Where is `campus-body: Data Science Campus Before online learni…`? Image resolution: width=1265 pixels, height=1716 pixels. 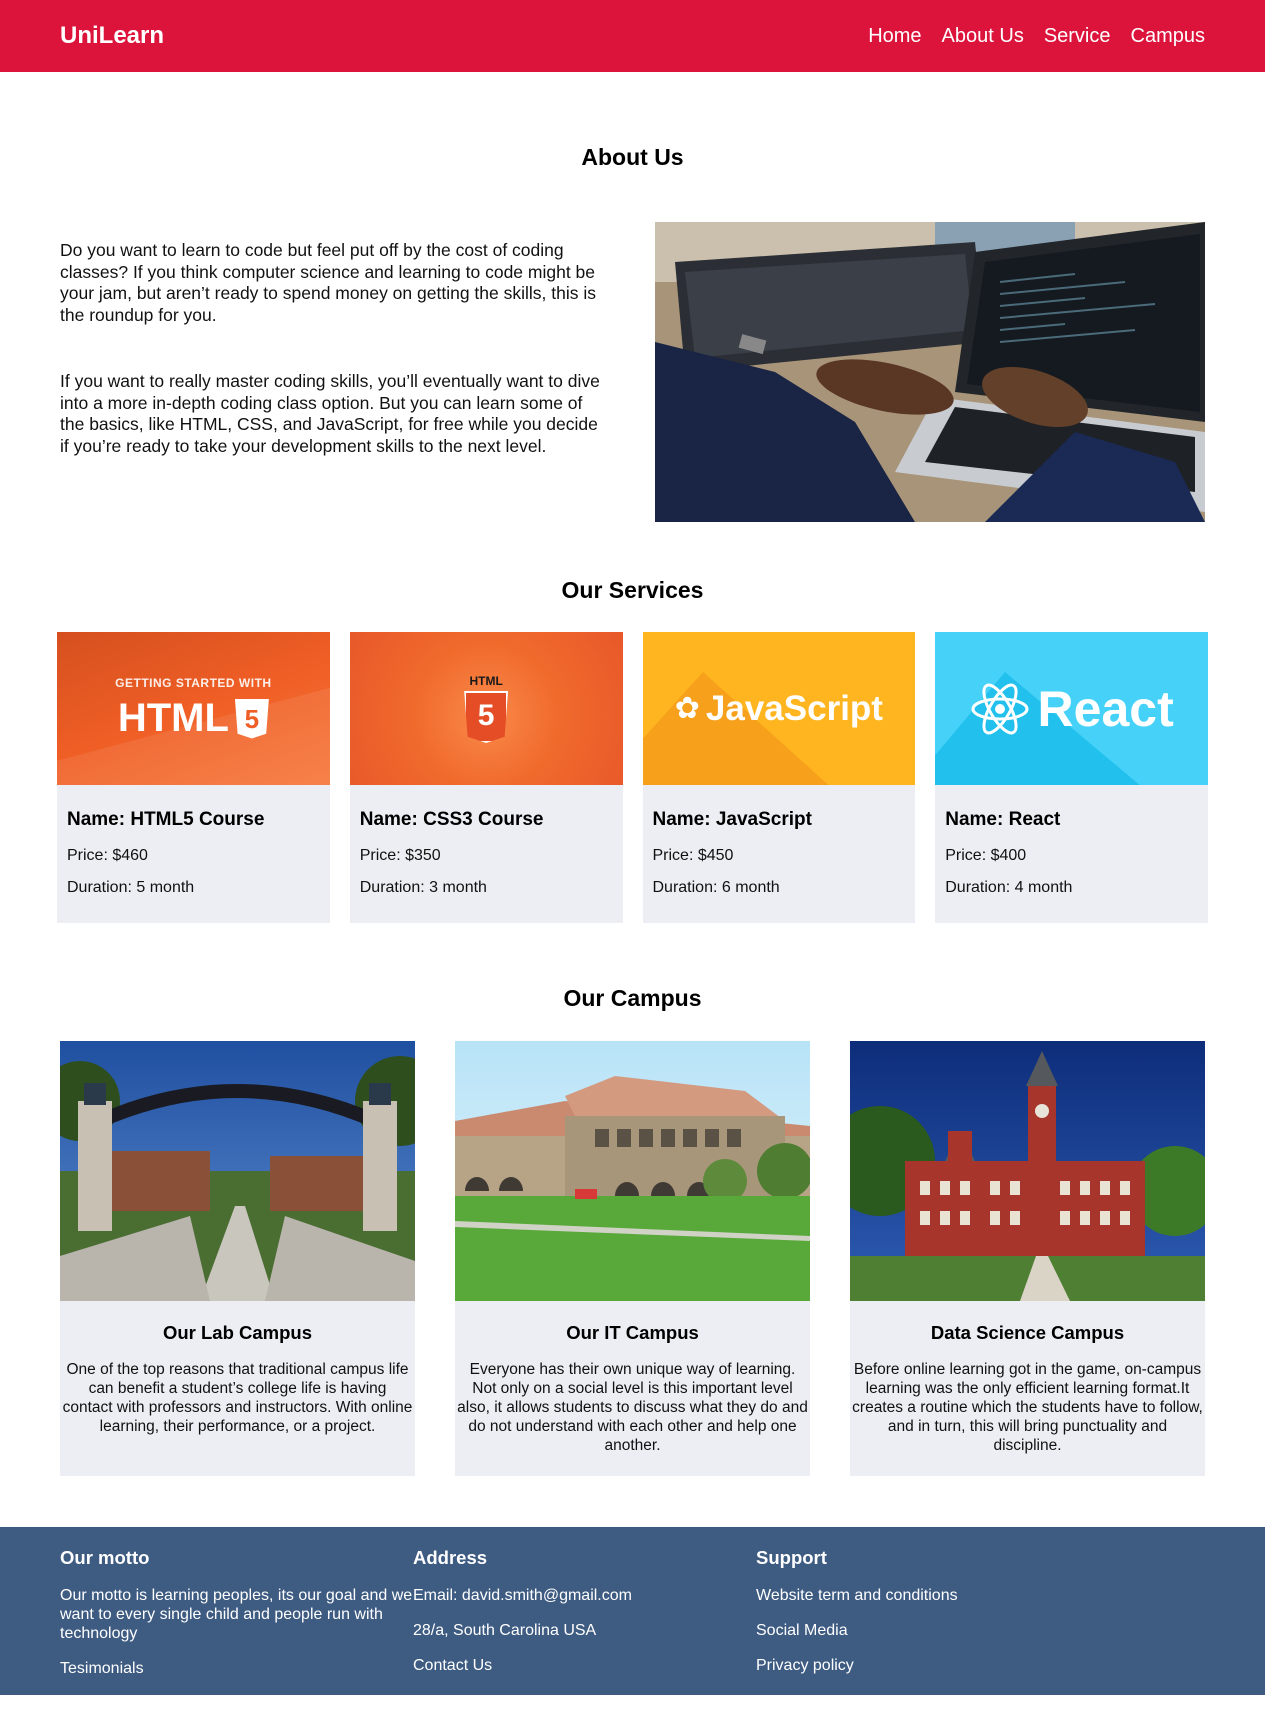 campus-body: Data Science Campus Before online learni… is located at coordinates (1027, 1378).